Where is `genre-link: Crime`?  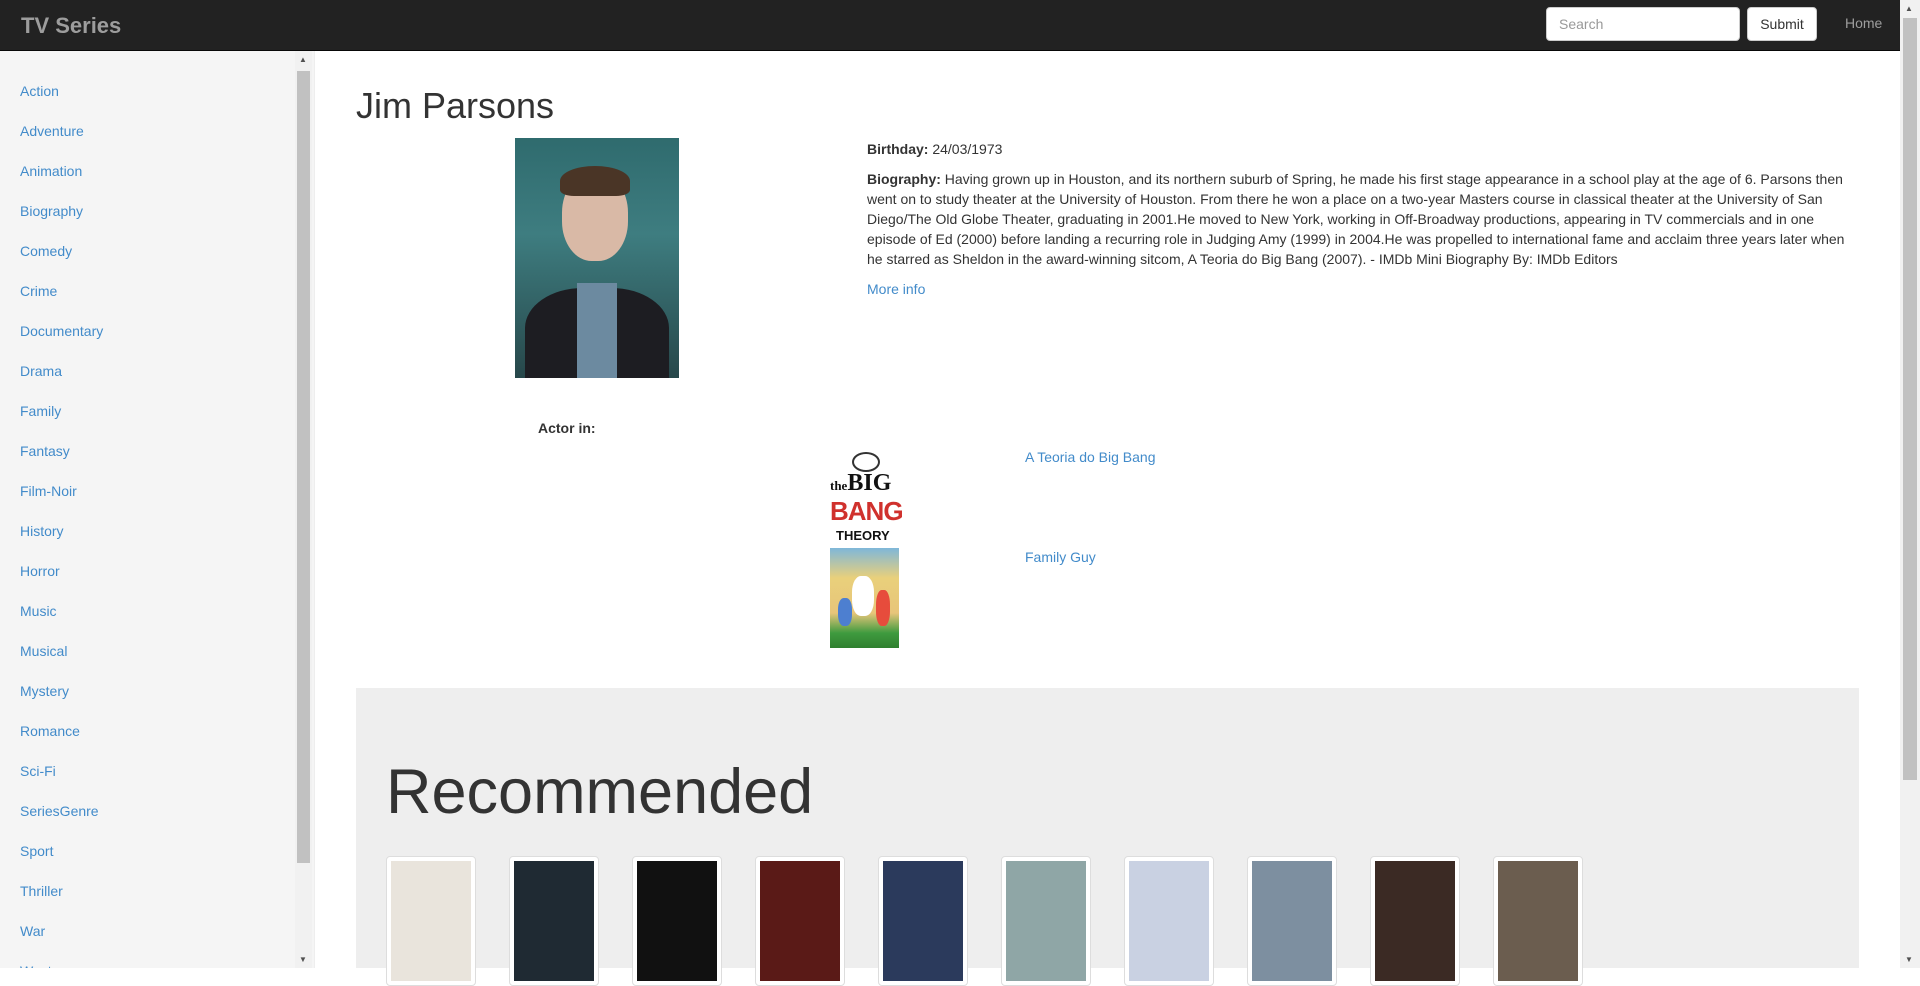
genre-link: Crime is located at coordinates (38, 291).